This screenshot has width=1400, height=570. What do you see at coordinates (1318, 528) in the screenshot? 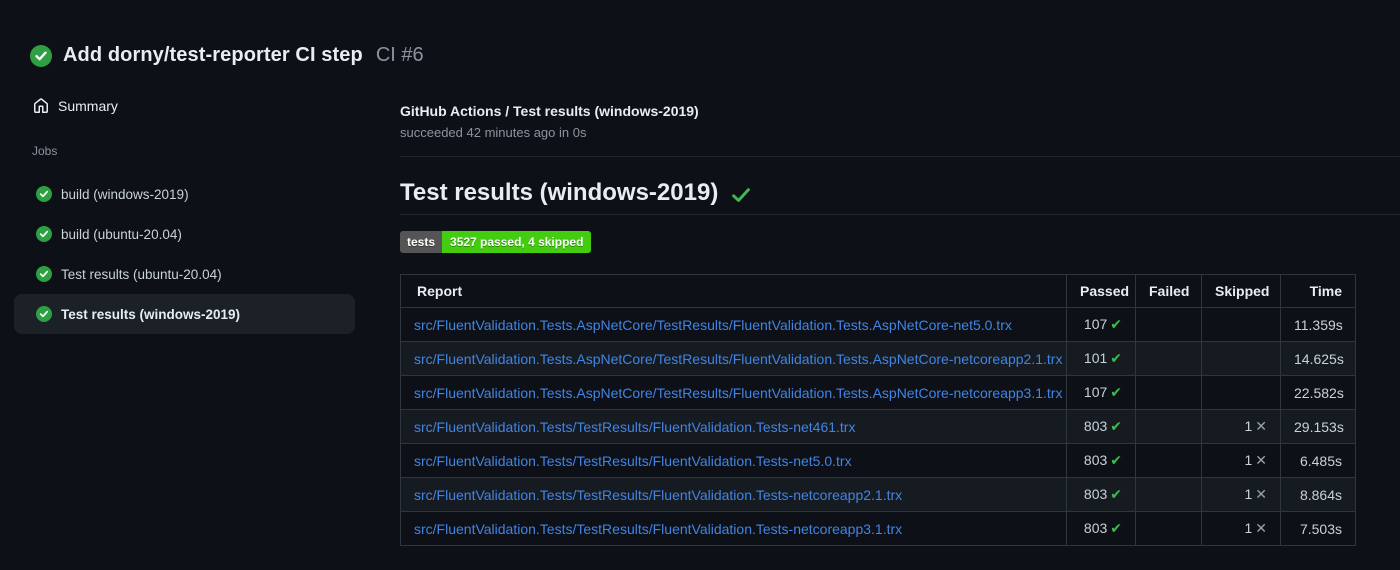
I see `time-cell: 7.503s` at bounding box center [1318, 528].